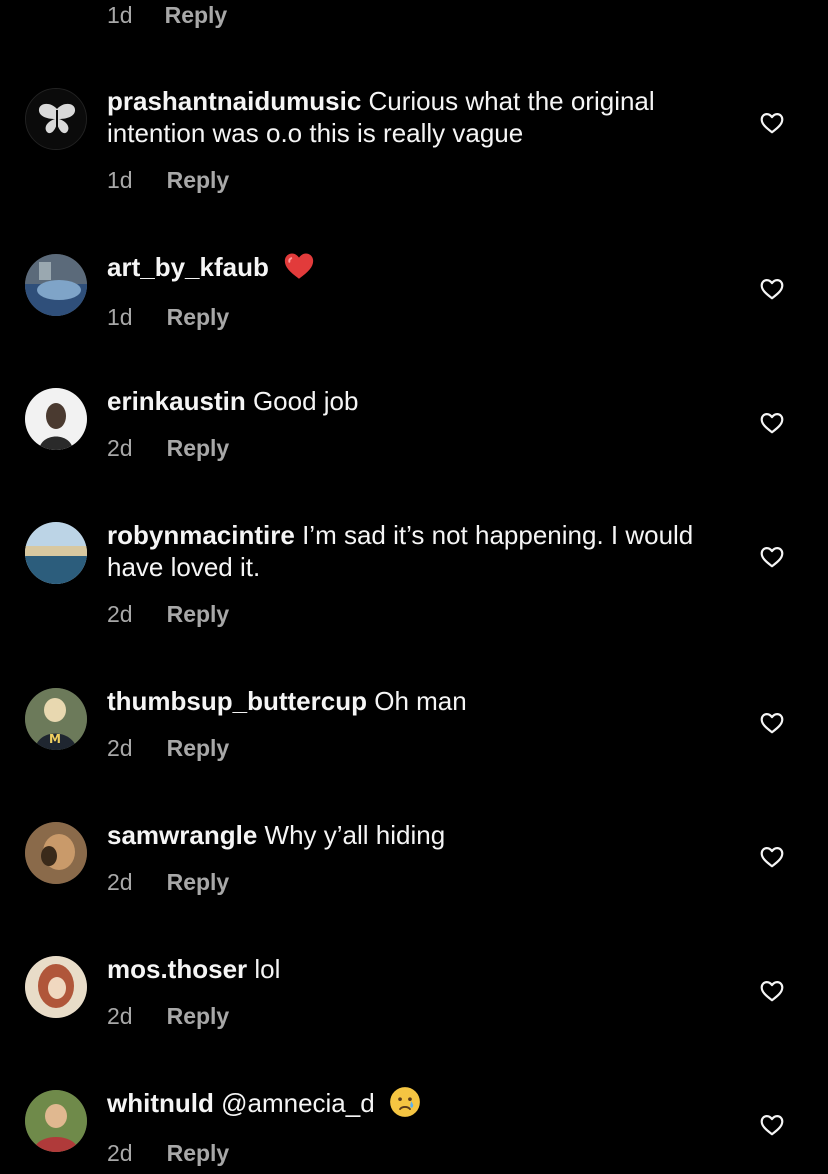 This screenshot has width=828, height=1174. Describe the element at coordinates (201, 535) in the screenshot. I see `username: robynmacintire` at that location.